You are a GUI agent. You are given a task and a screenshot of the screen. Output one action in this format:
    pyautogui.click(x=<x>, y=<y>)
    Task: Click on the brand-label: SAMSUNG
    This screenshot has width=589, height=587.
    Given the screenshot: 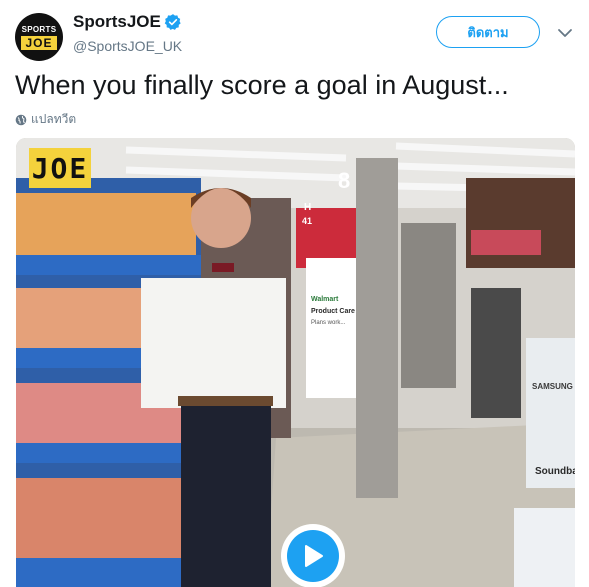 What is the action you would take?
    pyautogui.click(x=552, y=386)
    